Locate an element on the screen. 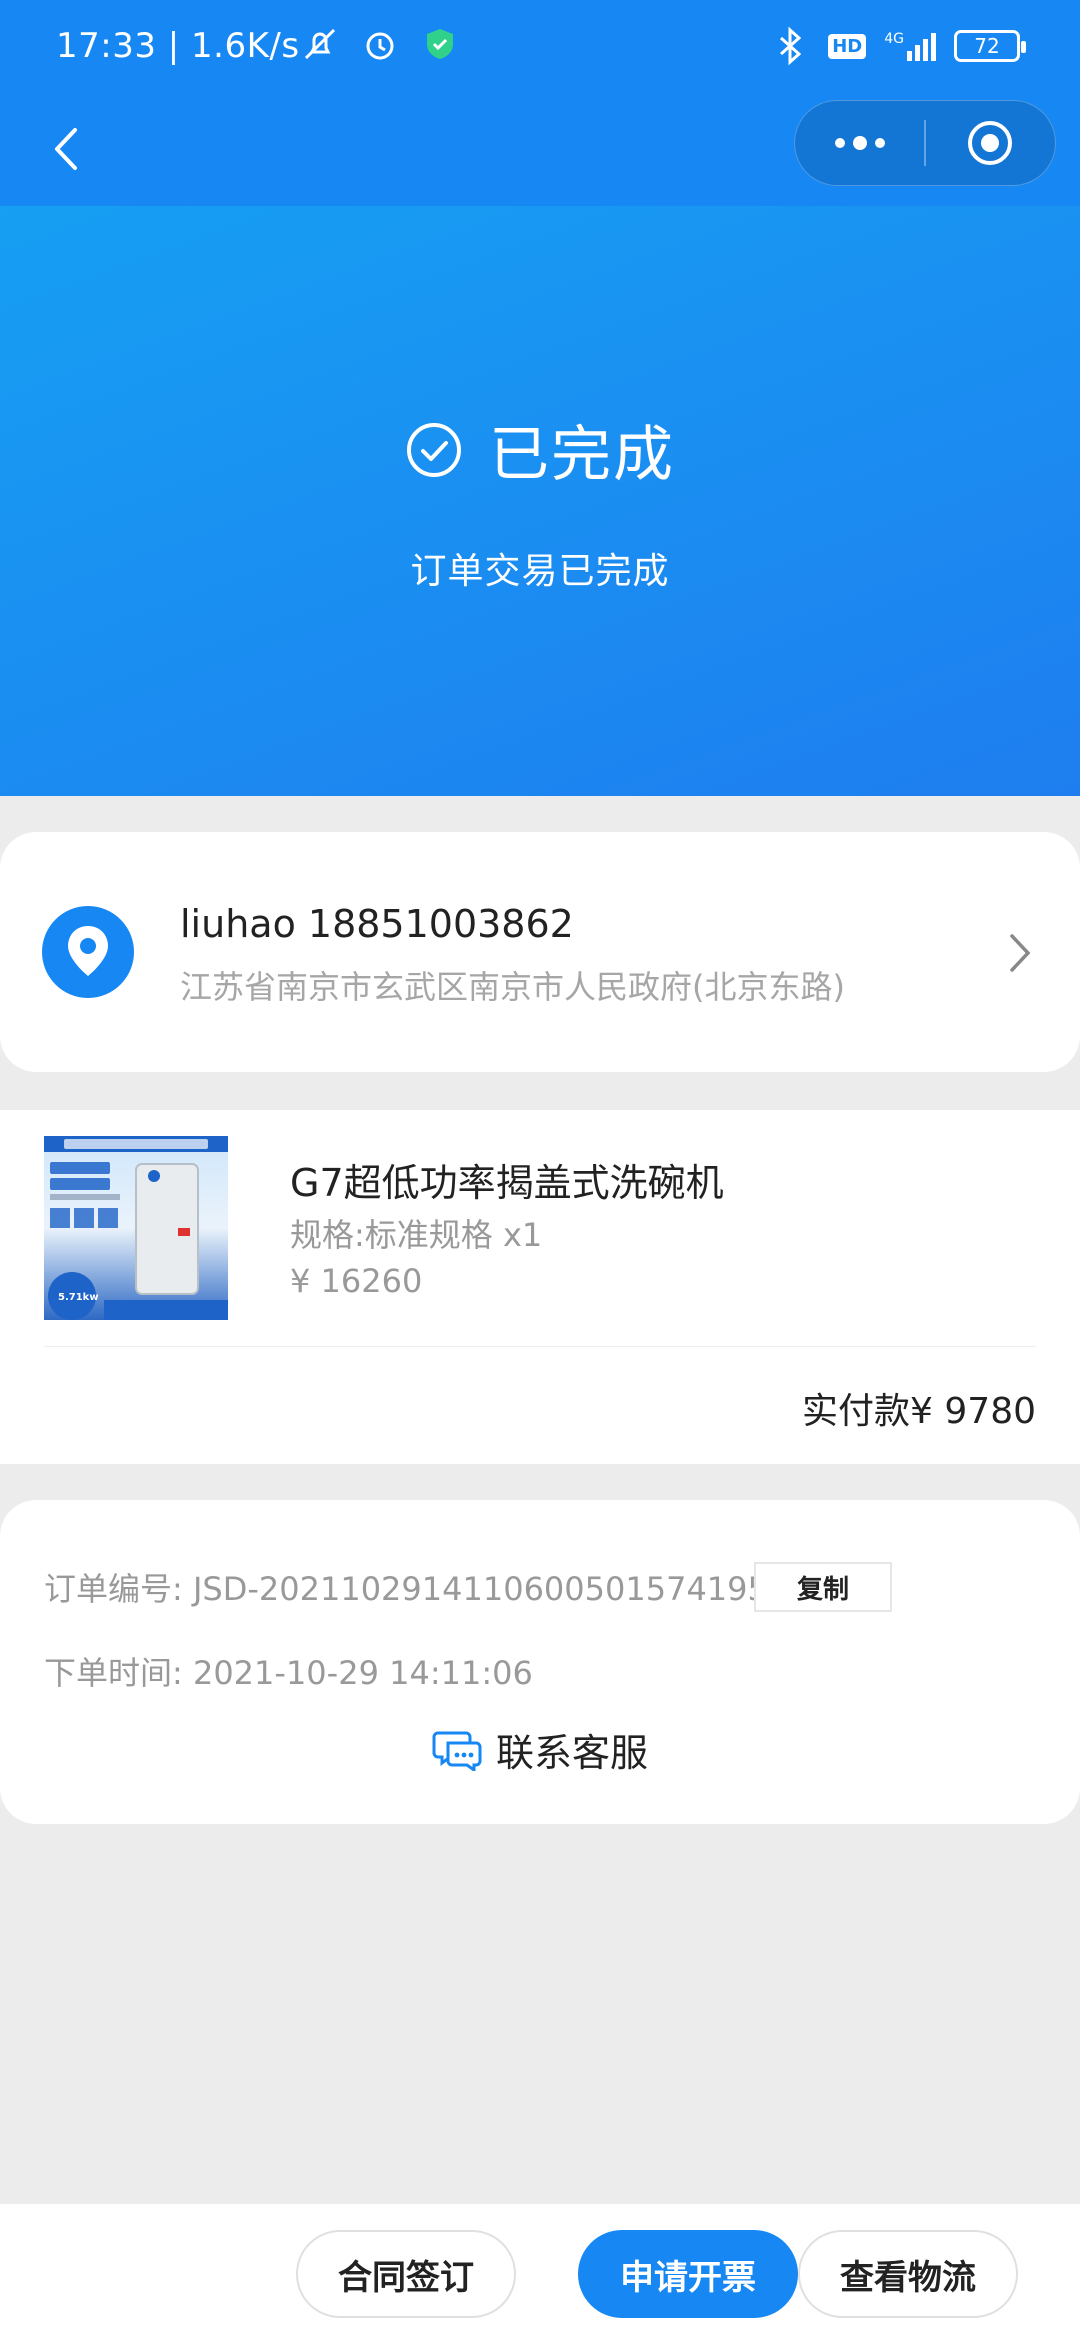  more-button is located at coordinates (859, 143).